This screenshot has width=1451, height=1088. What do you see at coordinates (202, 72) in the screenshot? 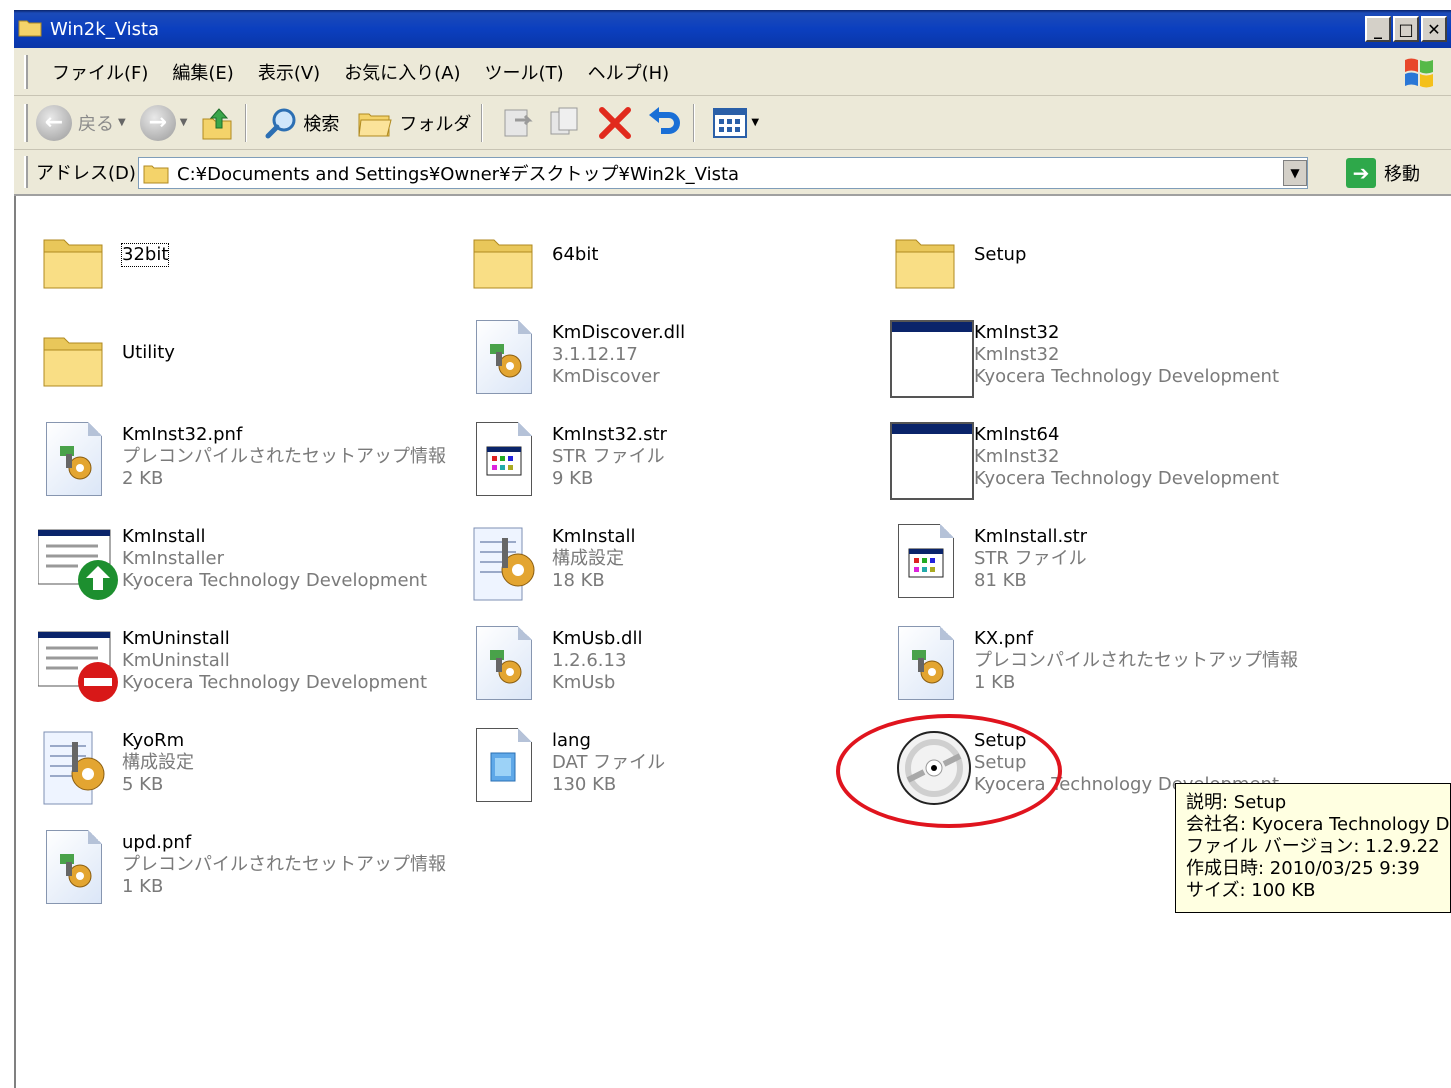
I see `menu-edit: 編集(E)` at bounding box center [202, 72].